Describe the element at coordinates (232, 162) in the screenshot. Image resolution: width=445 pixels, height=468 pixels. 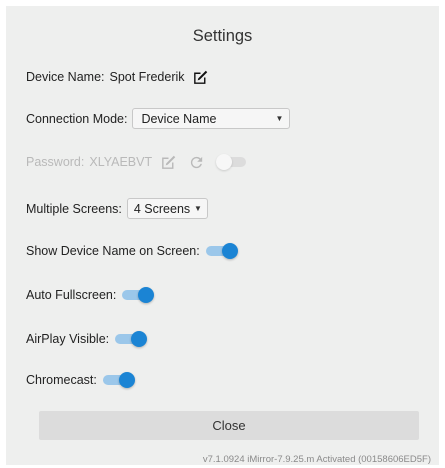
I see `password-toggle` at that location.